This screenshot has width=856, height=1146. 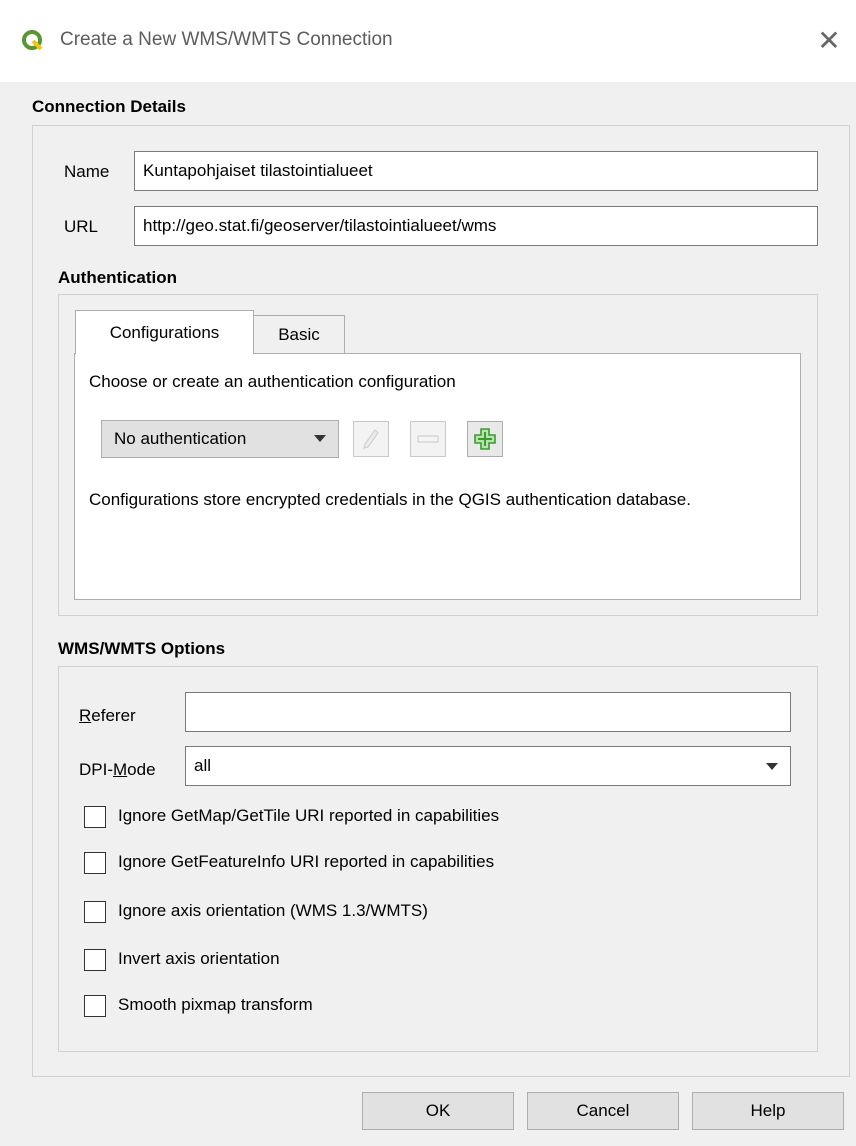 What do you see at coordinates (199, 958) in the screenshot?
I see `invert-axis-orientation-label: Invert axis orientation` at bounding box center [199, 958].